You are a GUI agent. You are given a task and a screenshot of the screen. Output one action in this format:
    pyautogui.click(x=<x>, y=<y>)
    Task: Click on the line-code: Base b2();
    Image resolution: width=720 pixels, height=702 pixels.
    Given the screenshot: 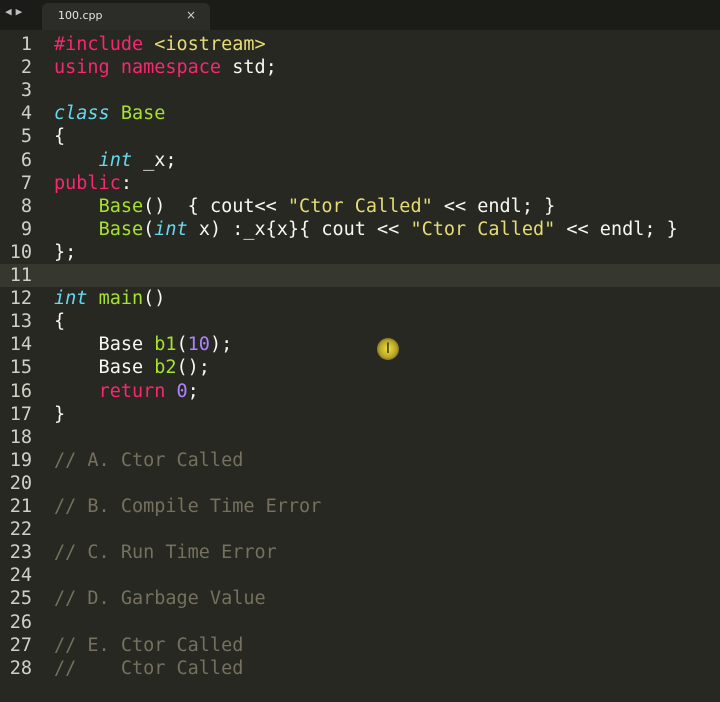 What is the action you would take?
    pyautogui.click(x=132, y=367)
    